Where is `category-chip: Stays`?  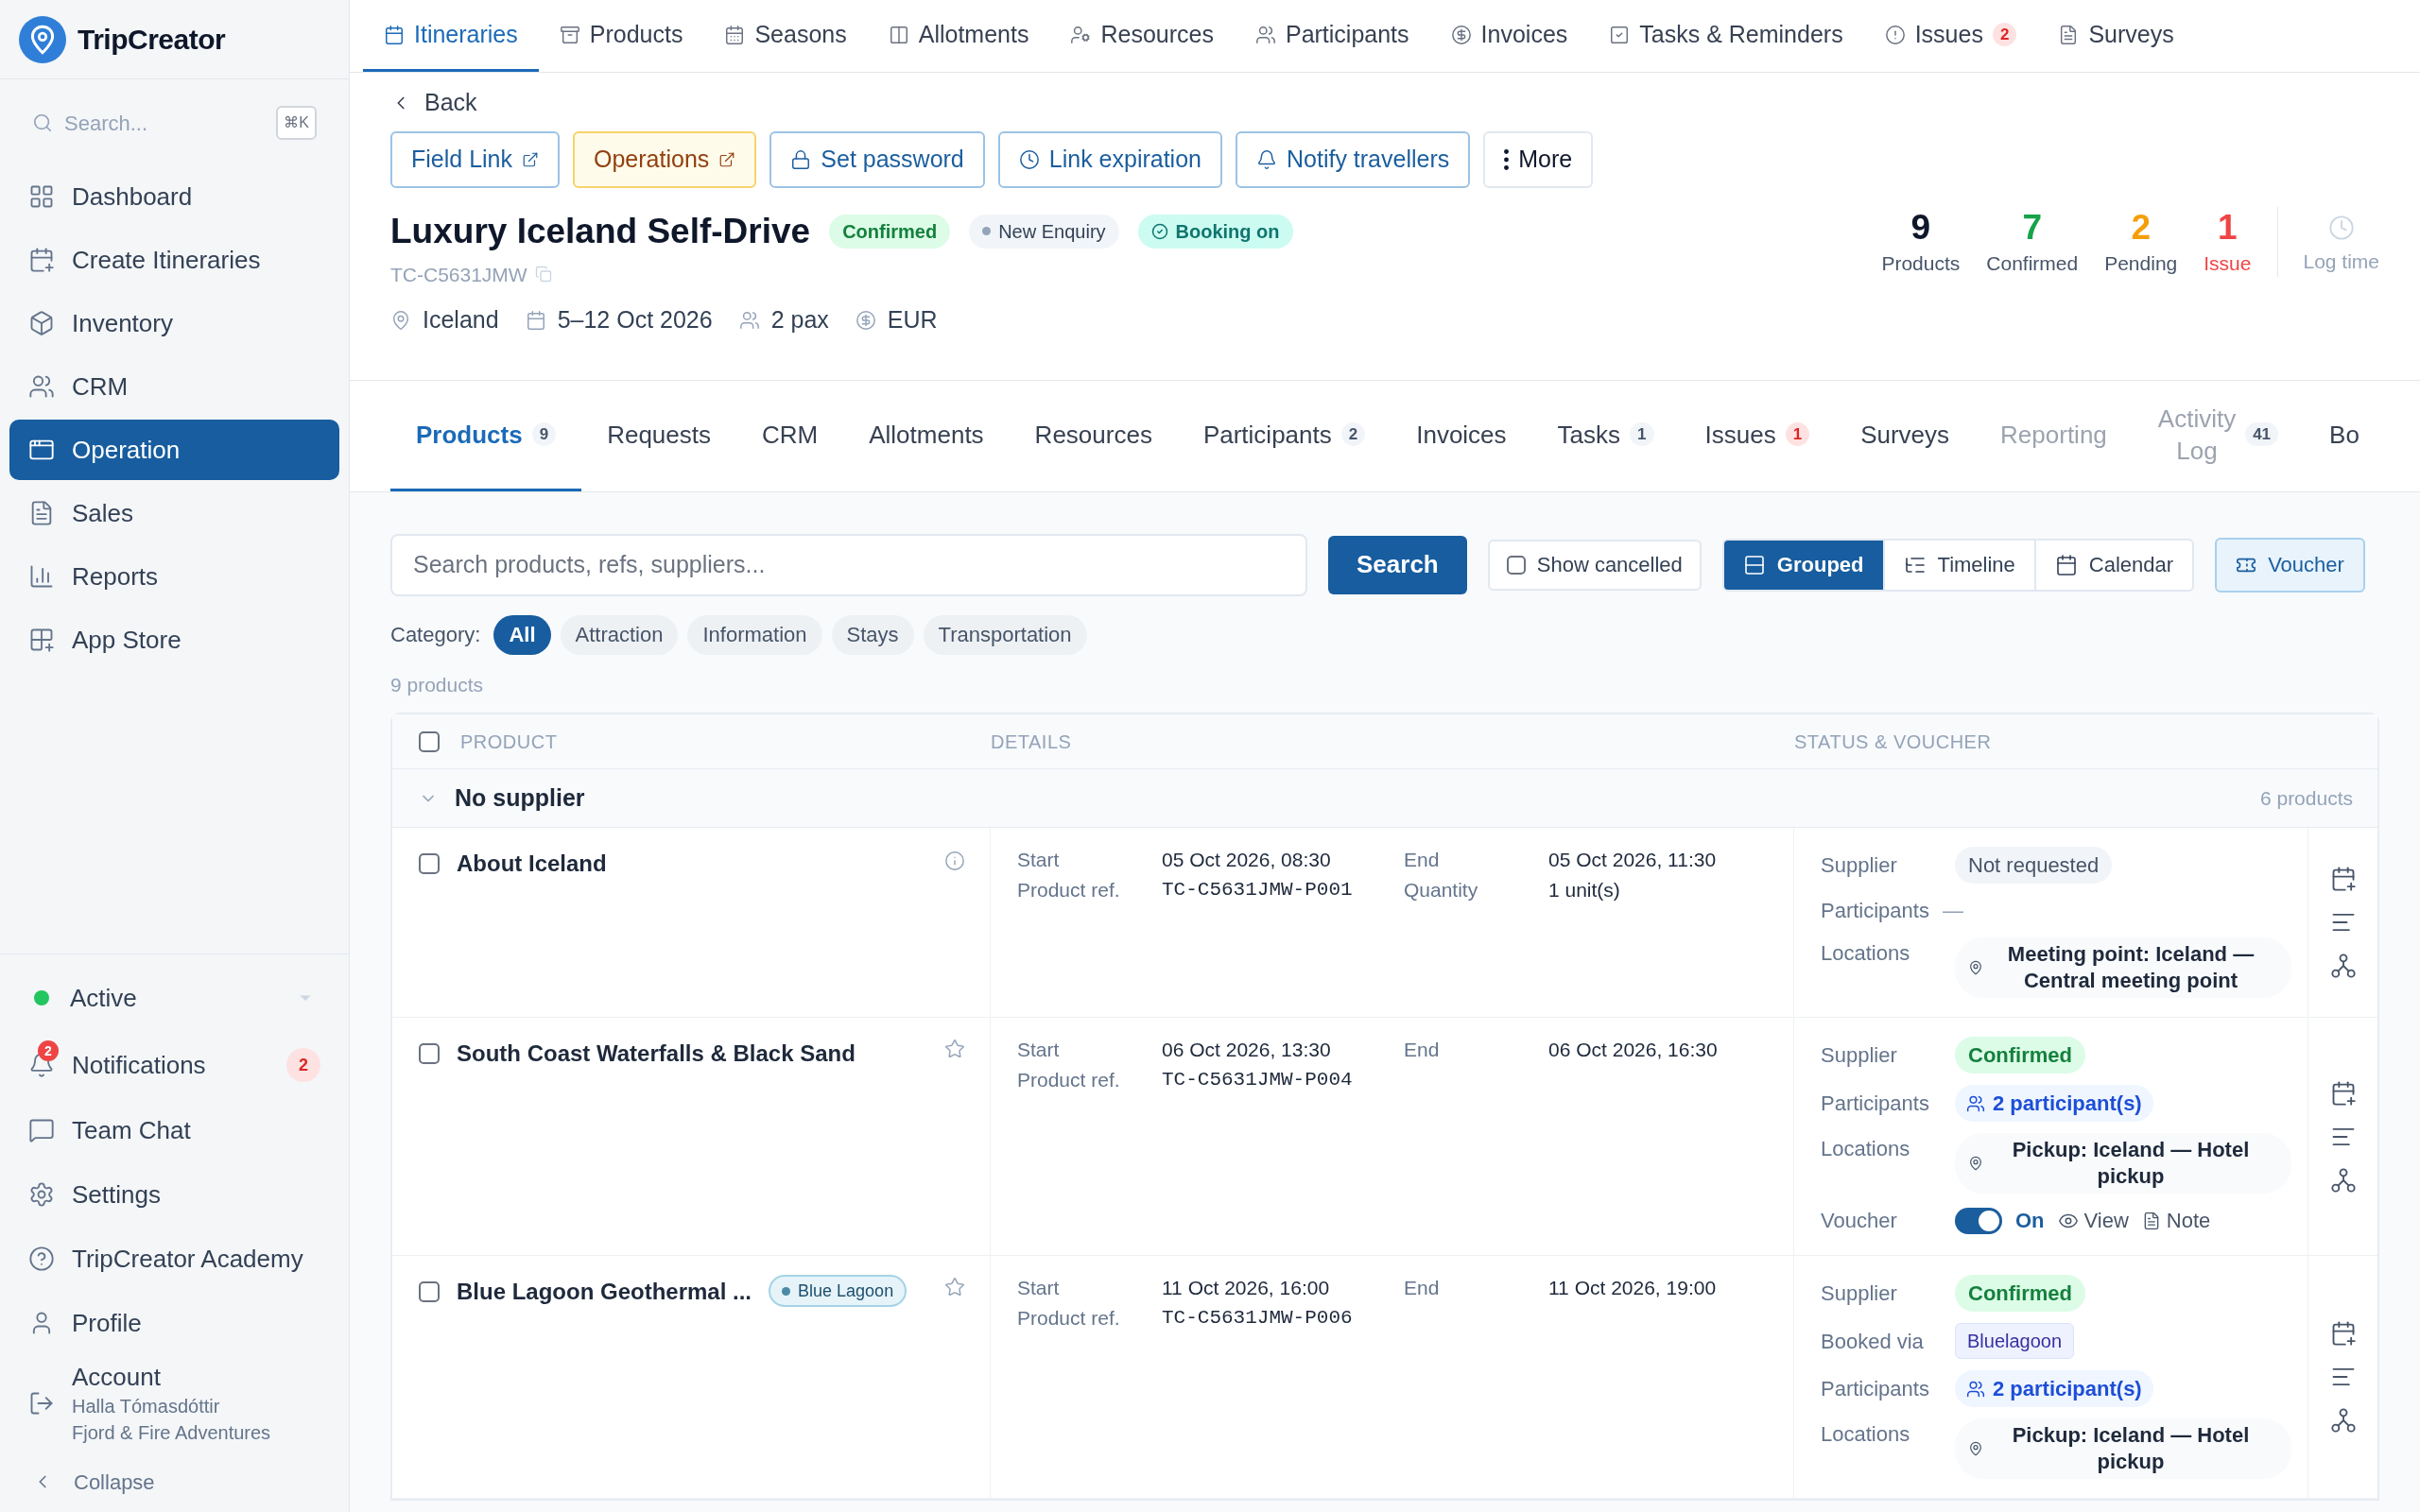 category-chip: Stays is located at coordinates (872, 634).